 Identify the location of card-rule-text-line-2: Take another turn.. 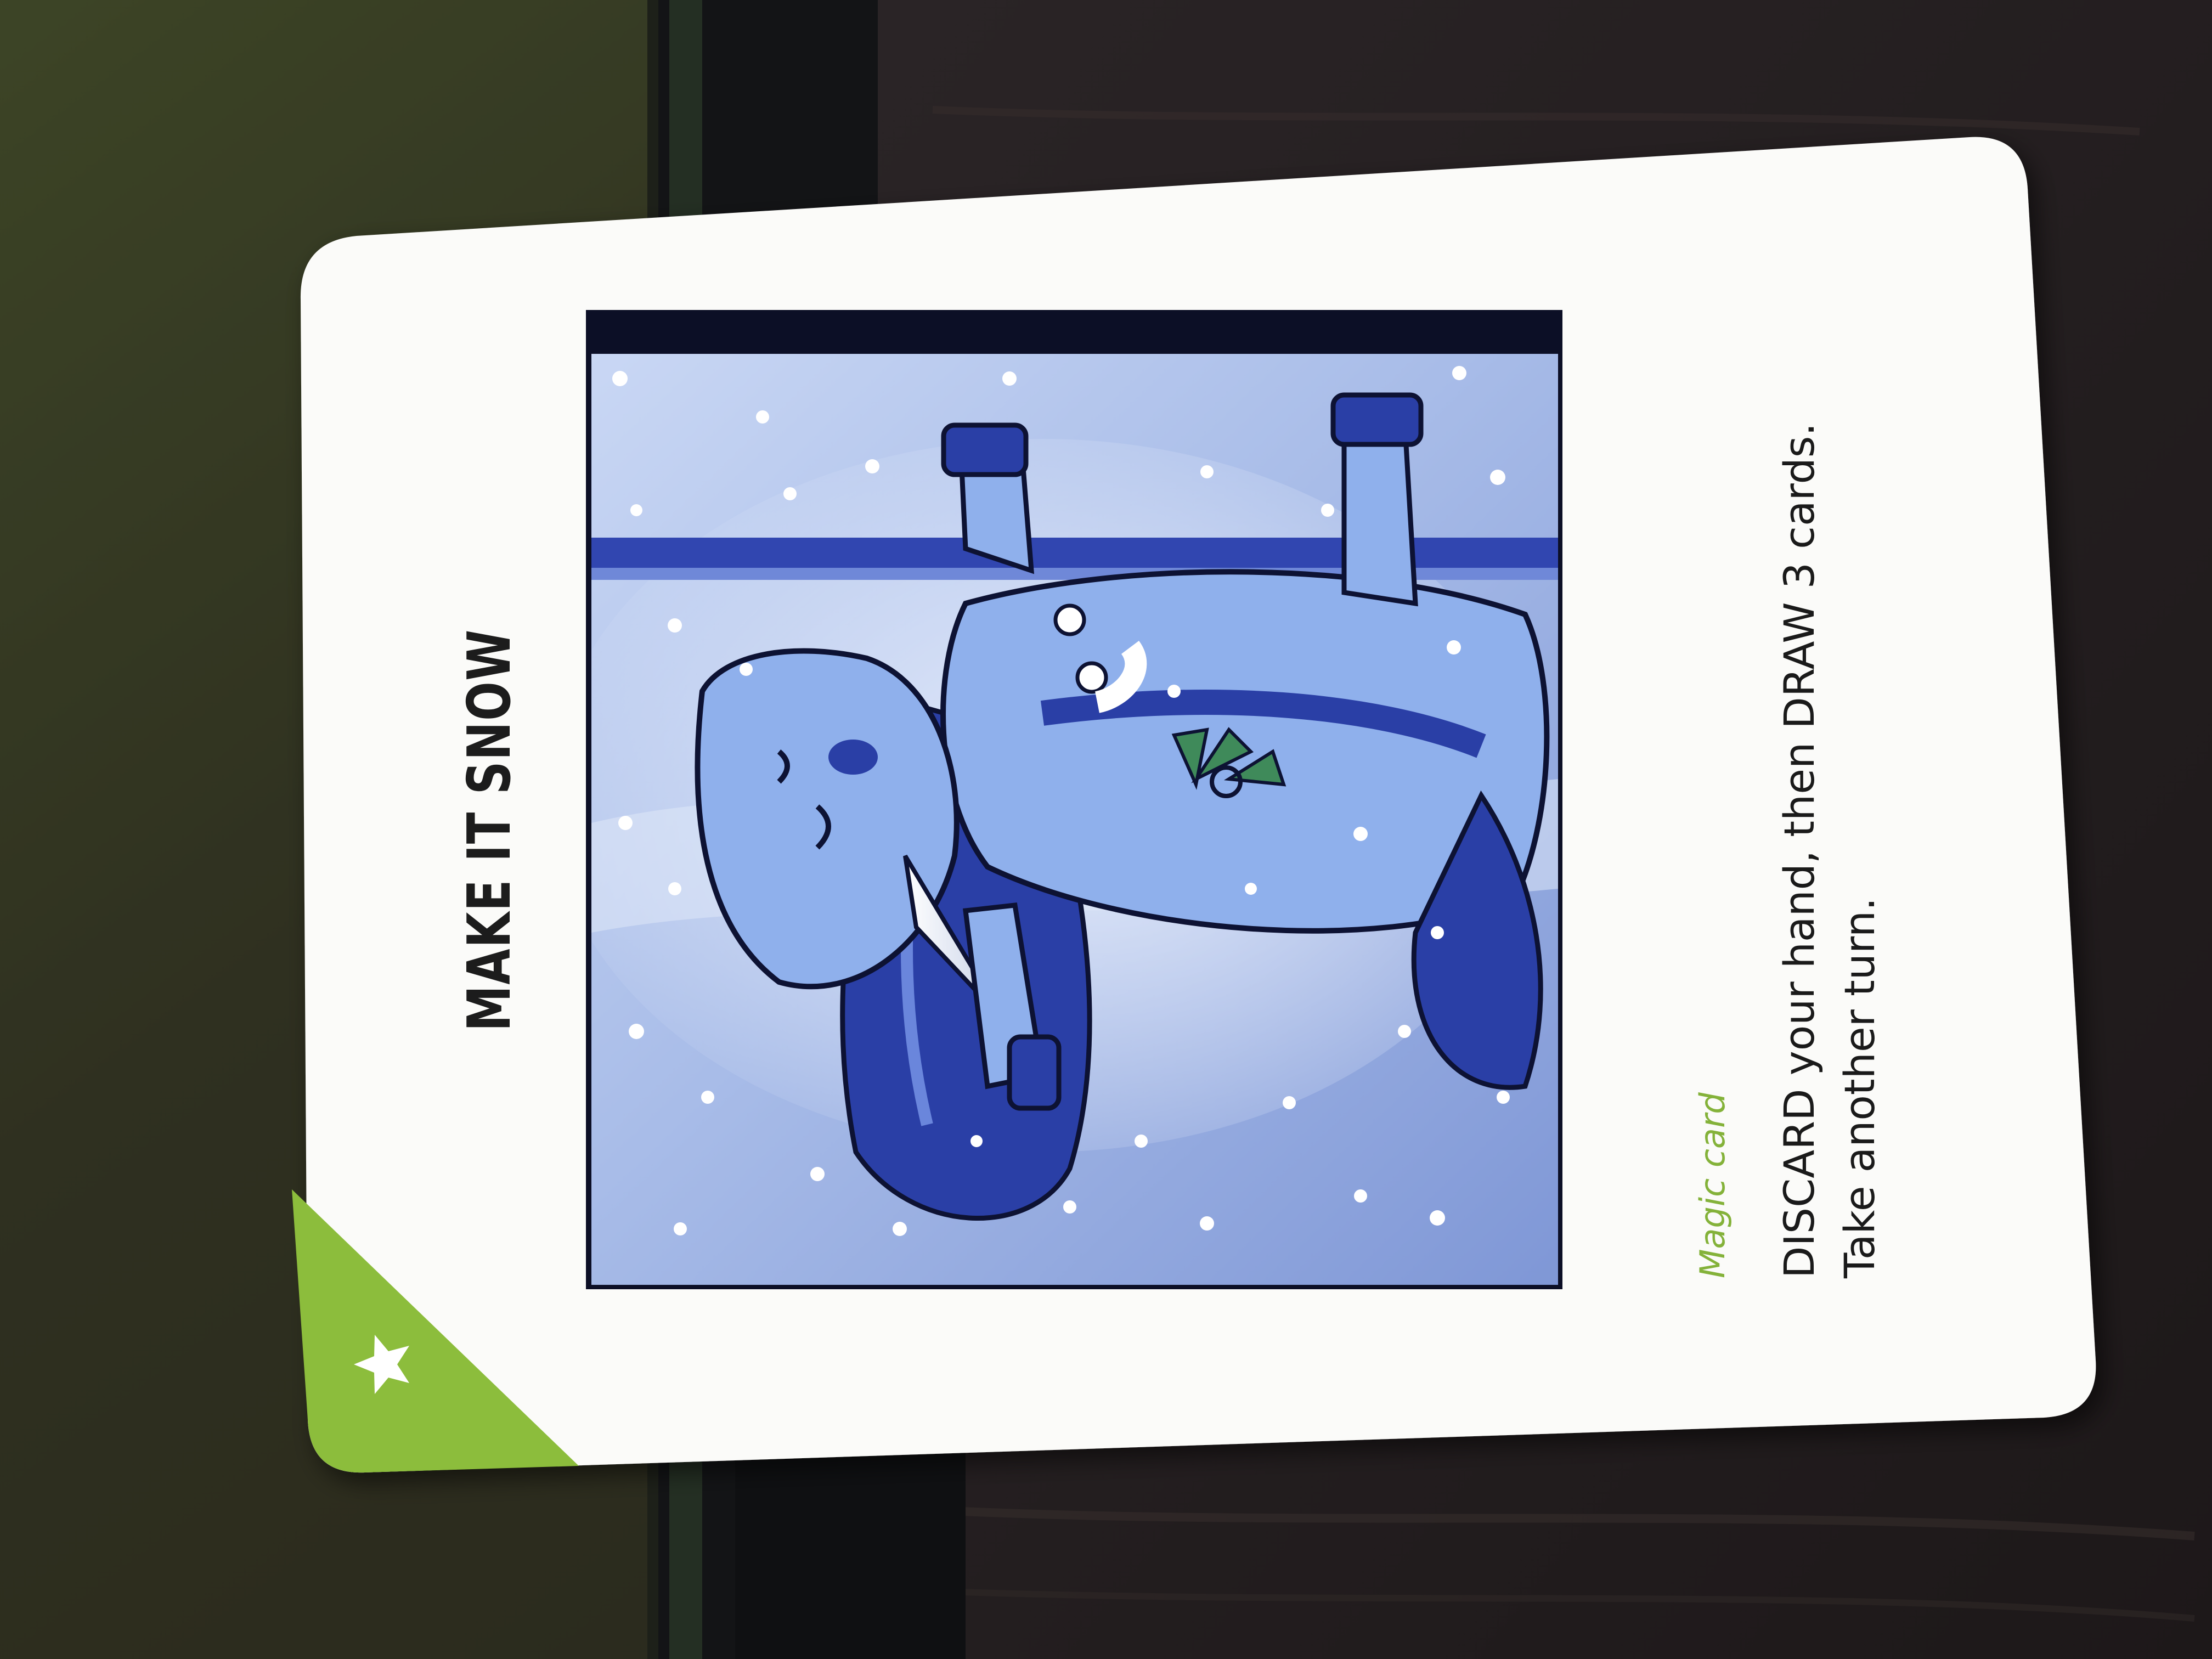
(1860, 1087).